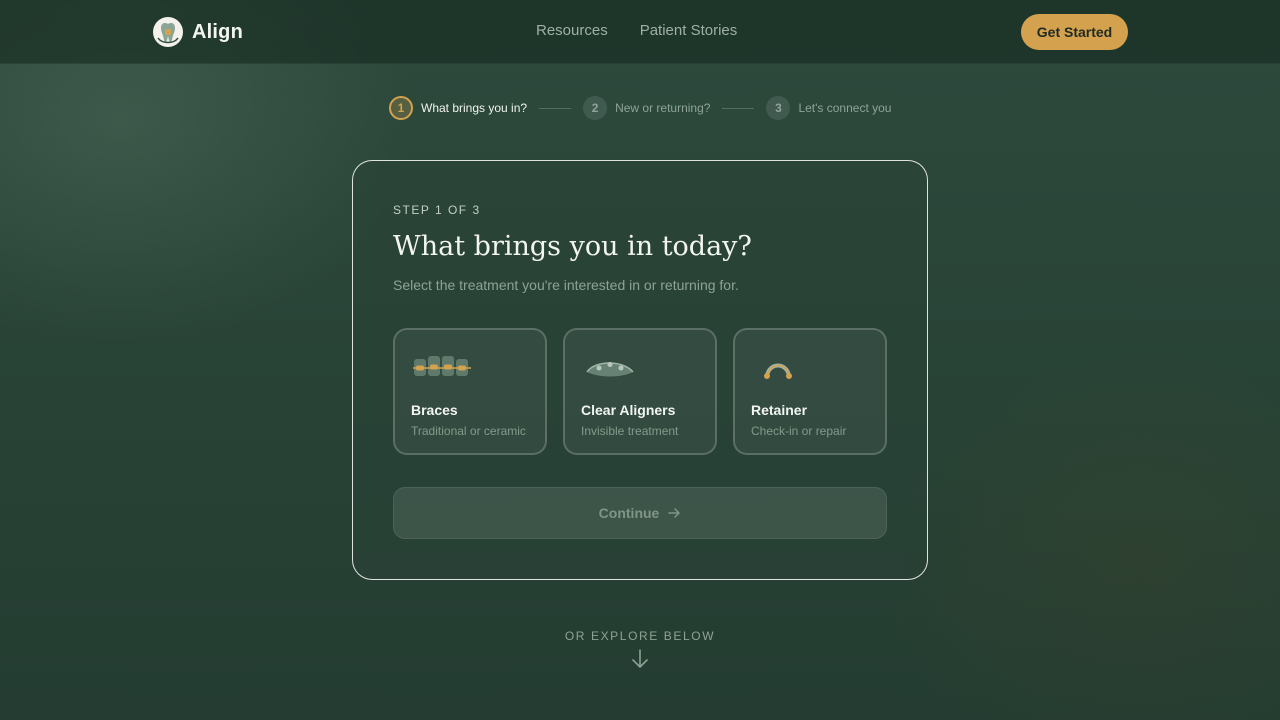 This screenshot has height=720, width=1280. I want to click on continue-button: Continue, so click(640, 513).